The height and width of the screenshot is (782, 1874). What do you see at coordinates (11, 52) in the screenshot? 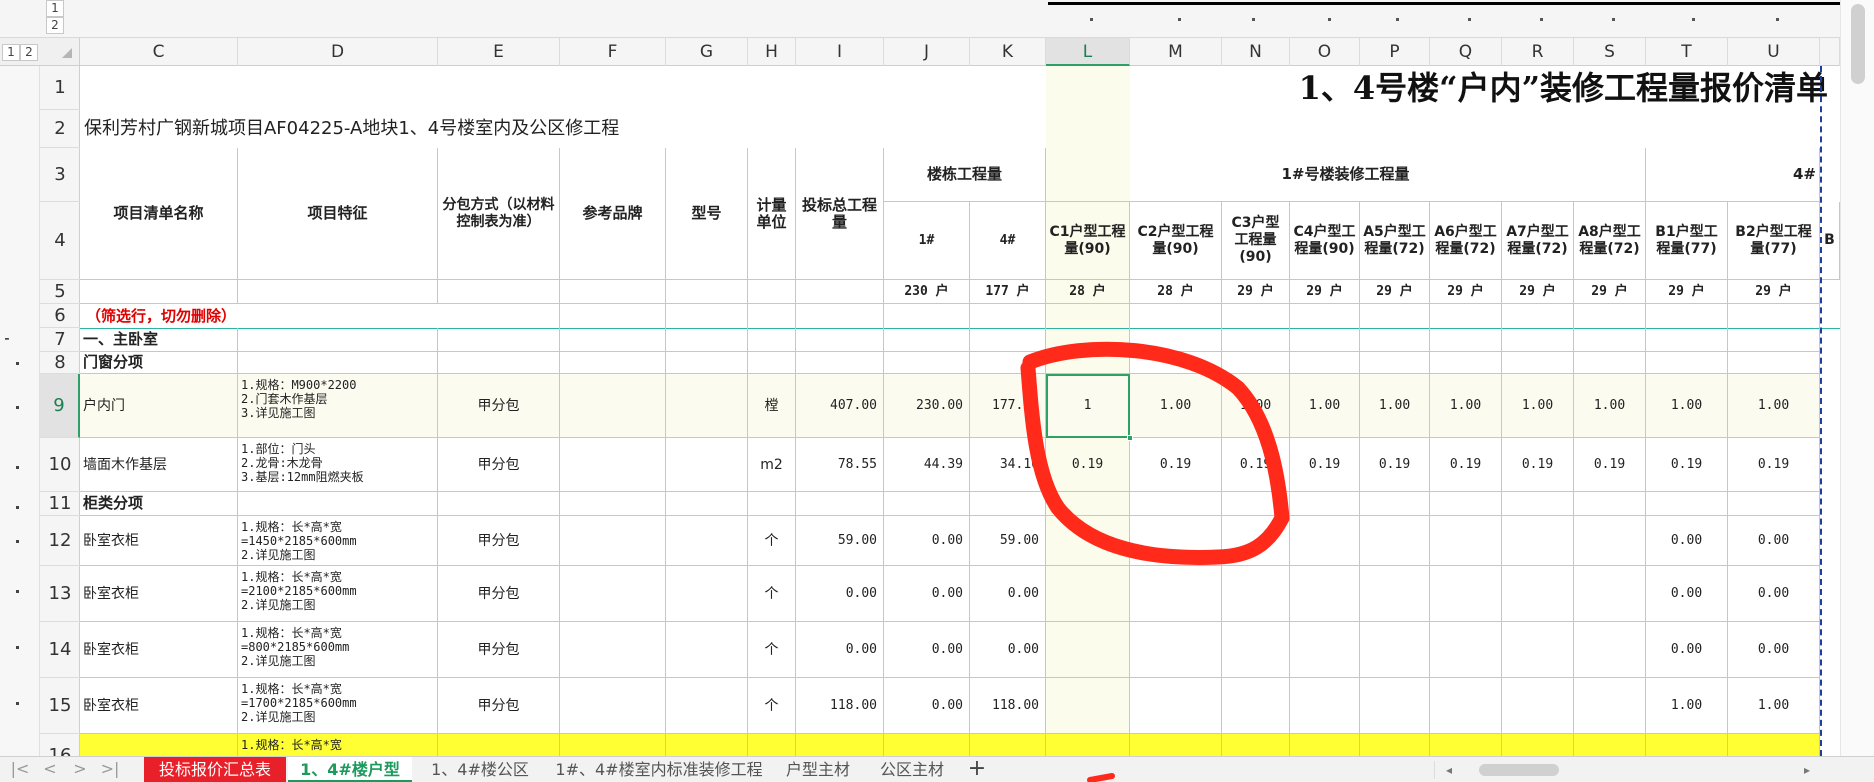
I see `col-level-1-button: 1` at bounding box center [11, 52].